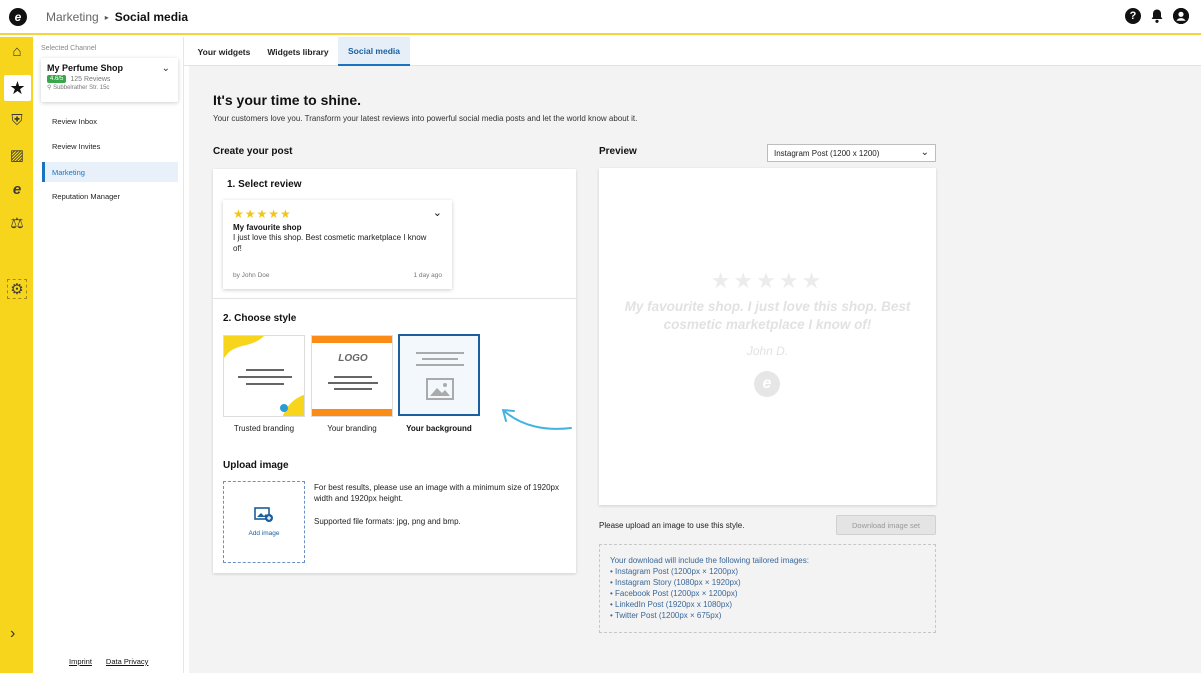 Image resolution: width=1201 pixels, height=673 pixels. Describe the element at coordinates (264, 184) in the screenshot. I see `step-select-review-title: 1. Select review` at that location.